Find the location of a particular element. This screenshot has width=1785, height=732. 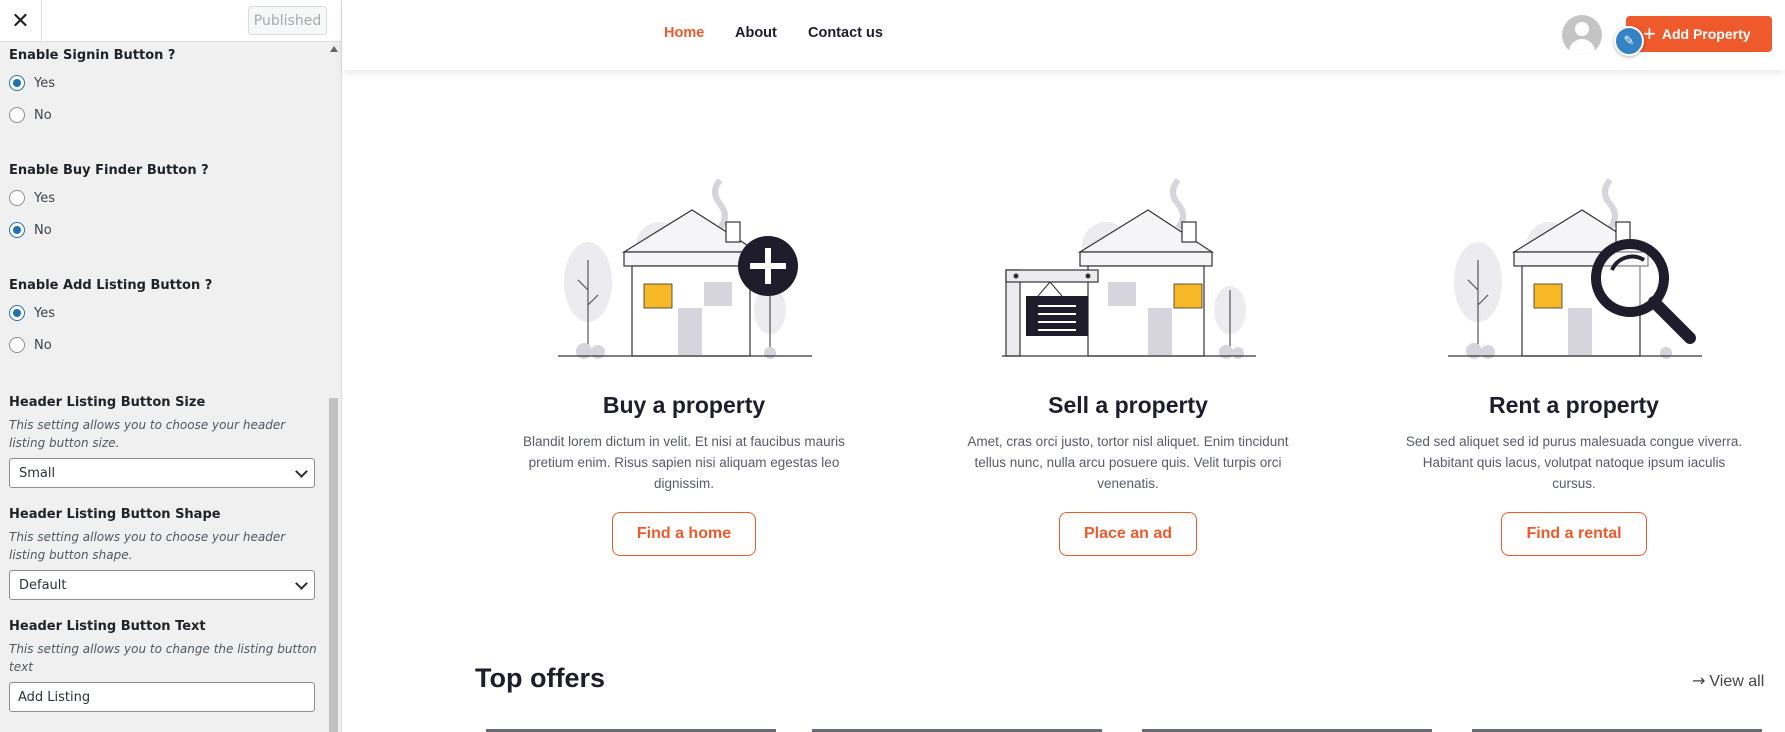

card-title: Buy a property is located at coordinates (684, 405).